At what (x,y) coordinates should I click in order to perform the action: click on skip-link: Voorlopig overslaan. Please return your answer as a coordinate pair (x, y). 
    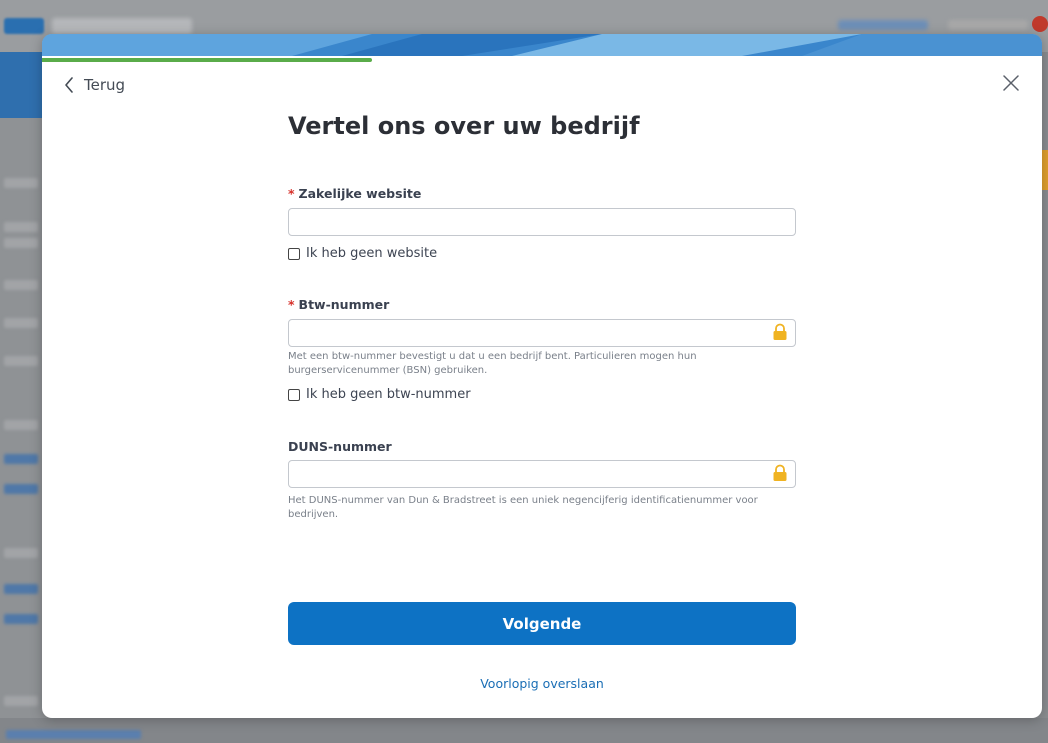
    Looking at the image, I should click on (542, 683).